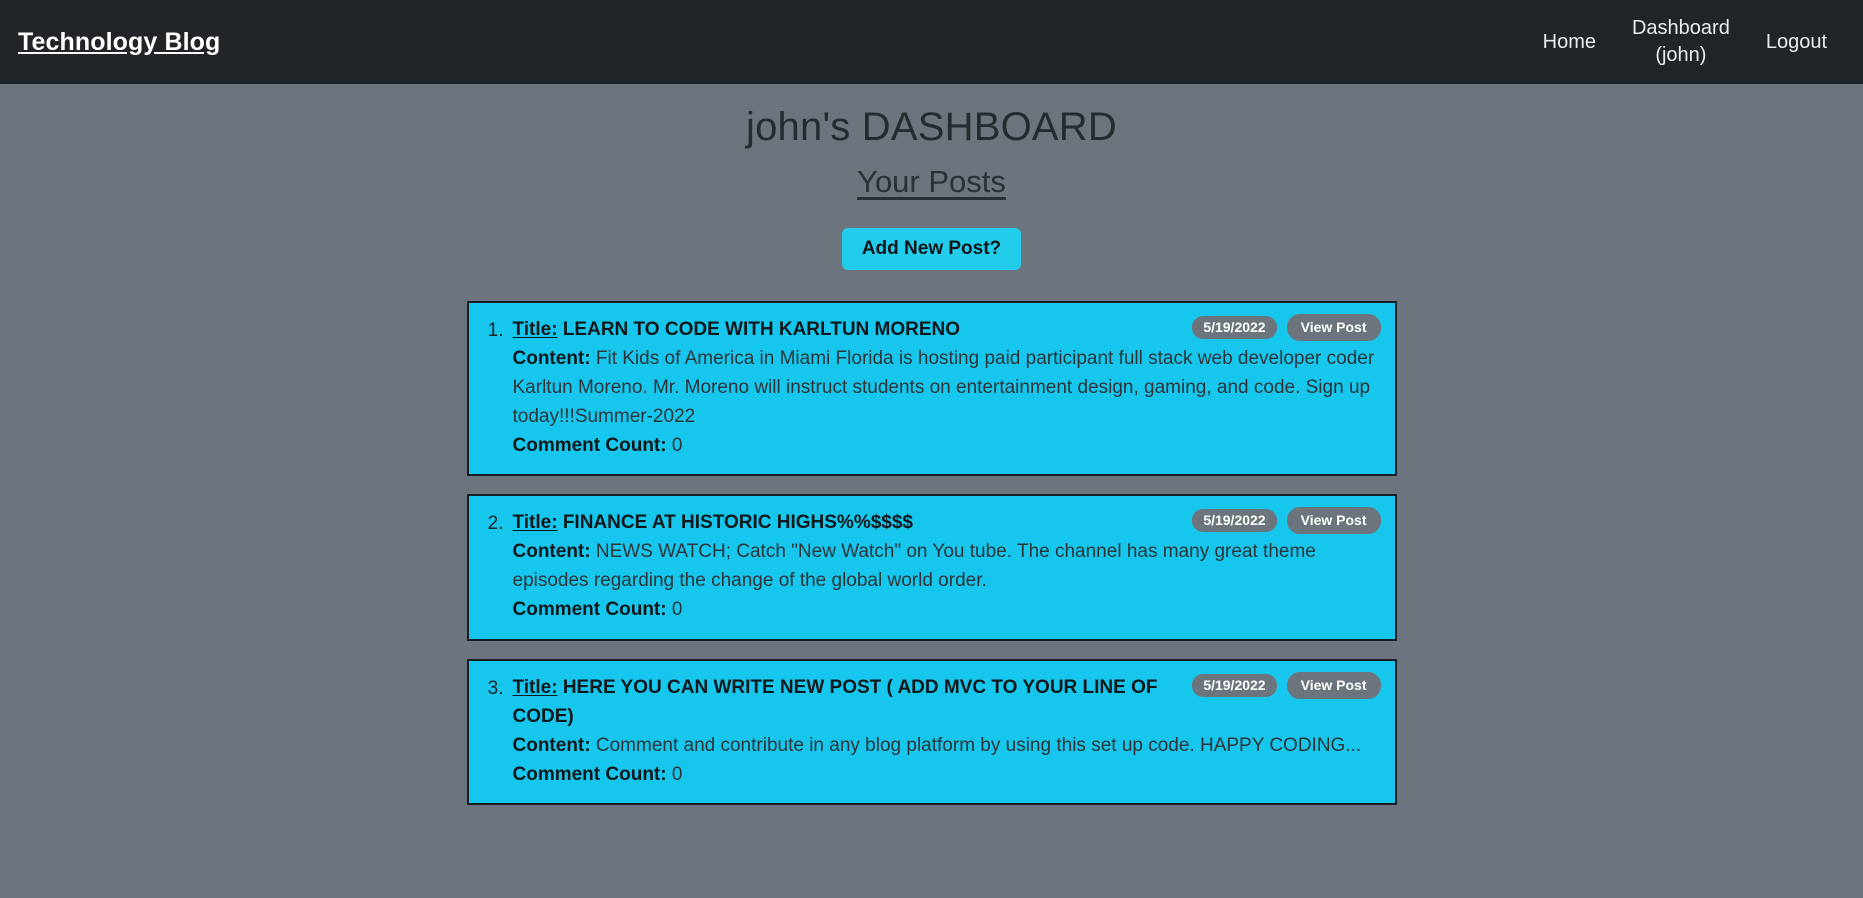 This screenshot has width=1863, height=898. Describe the element at coordinates (931, 181) in the screenshot. I see `page-subtitle: Your Posts` at that location.